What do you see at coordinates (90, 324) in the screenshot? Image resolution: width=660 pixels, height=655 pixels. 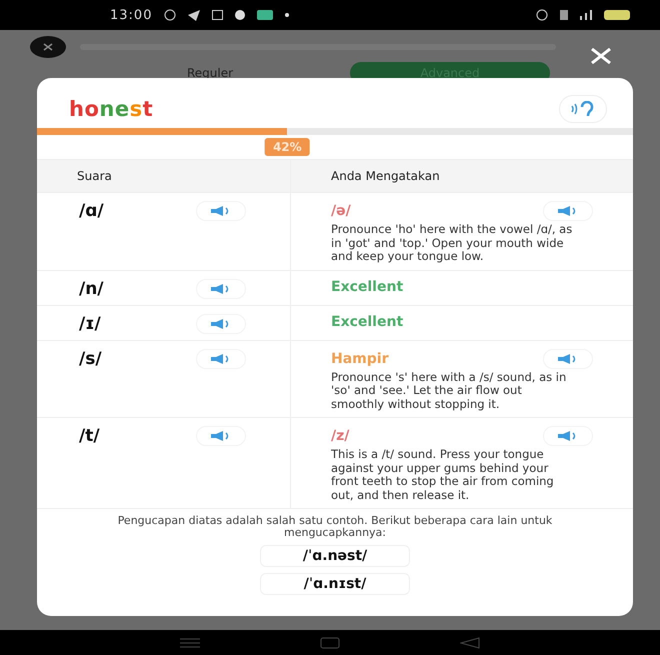 I see `phoneme-label: /ɪ/` at bounding box center [90, 324].